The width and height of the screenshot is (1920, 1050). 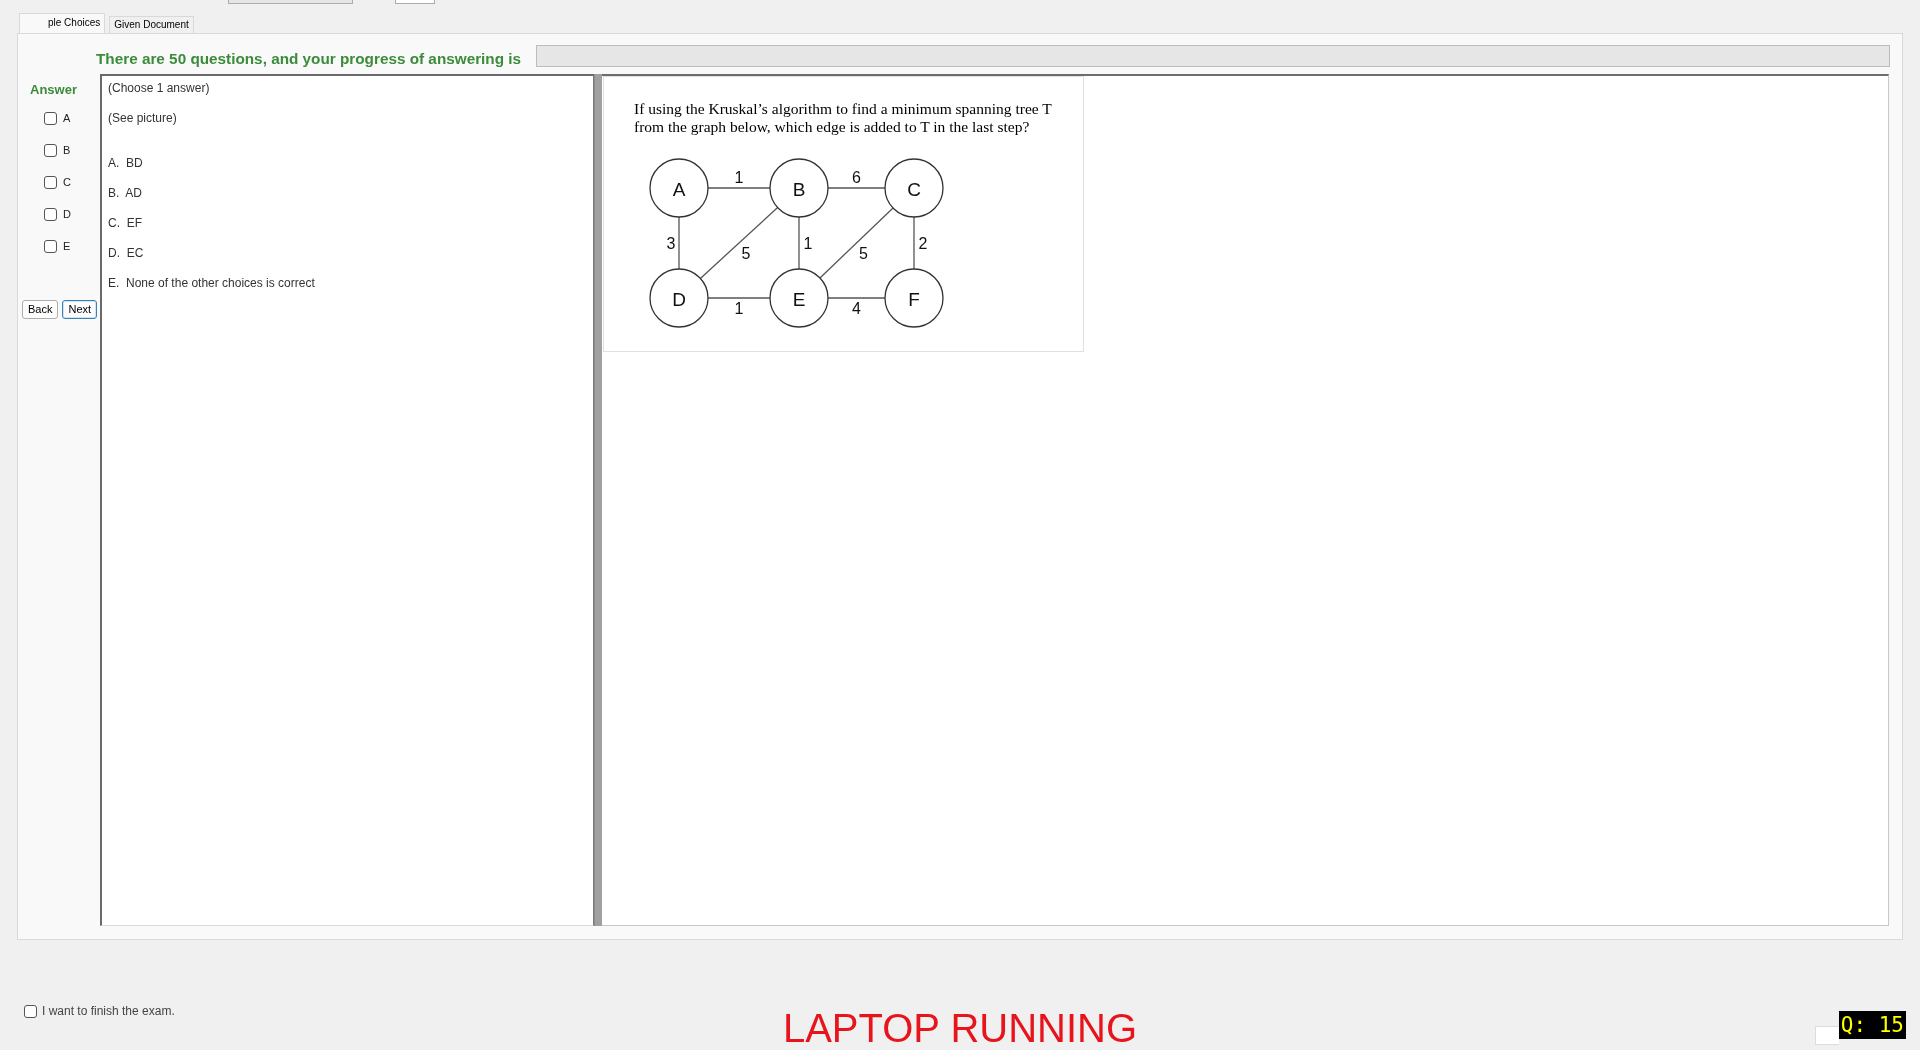 What do you see at coordinates (143, 118) in the screenshot?
I see `question-note: (See picture)` at bounding box center [143, 118].